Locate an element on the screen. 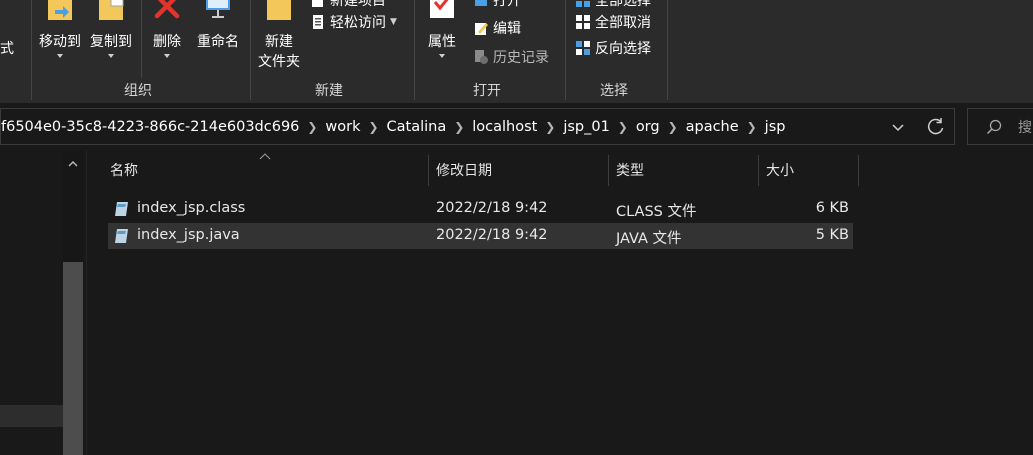  select-none-label: 全部取消 is located at coordinates (623, 23).